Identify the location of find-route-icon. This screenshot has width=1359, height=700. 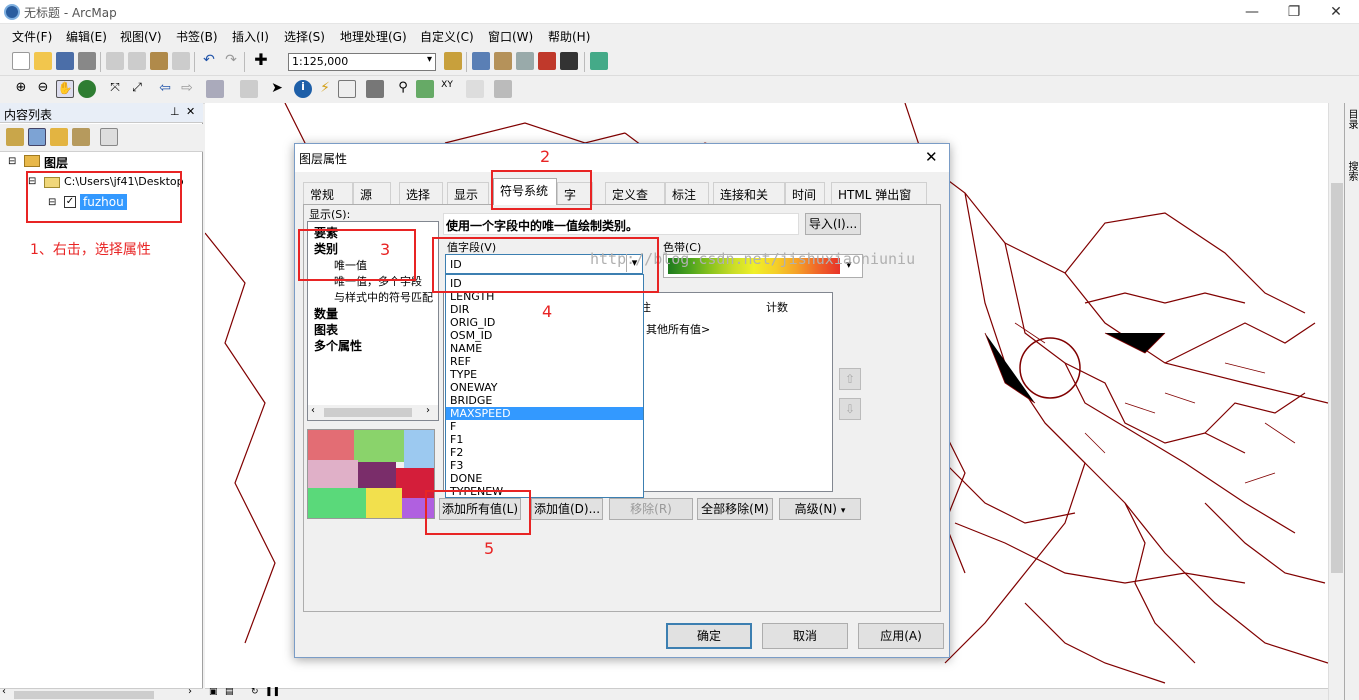
(425, 89).